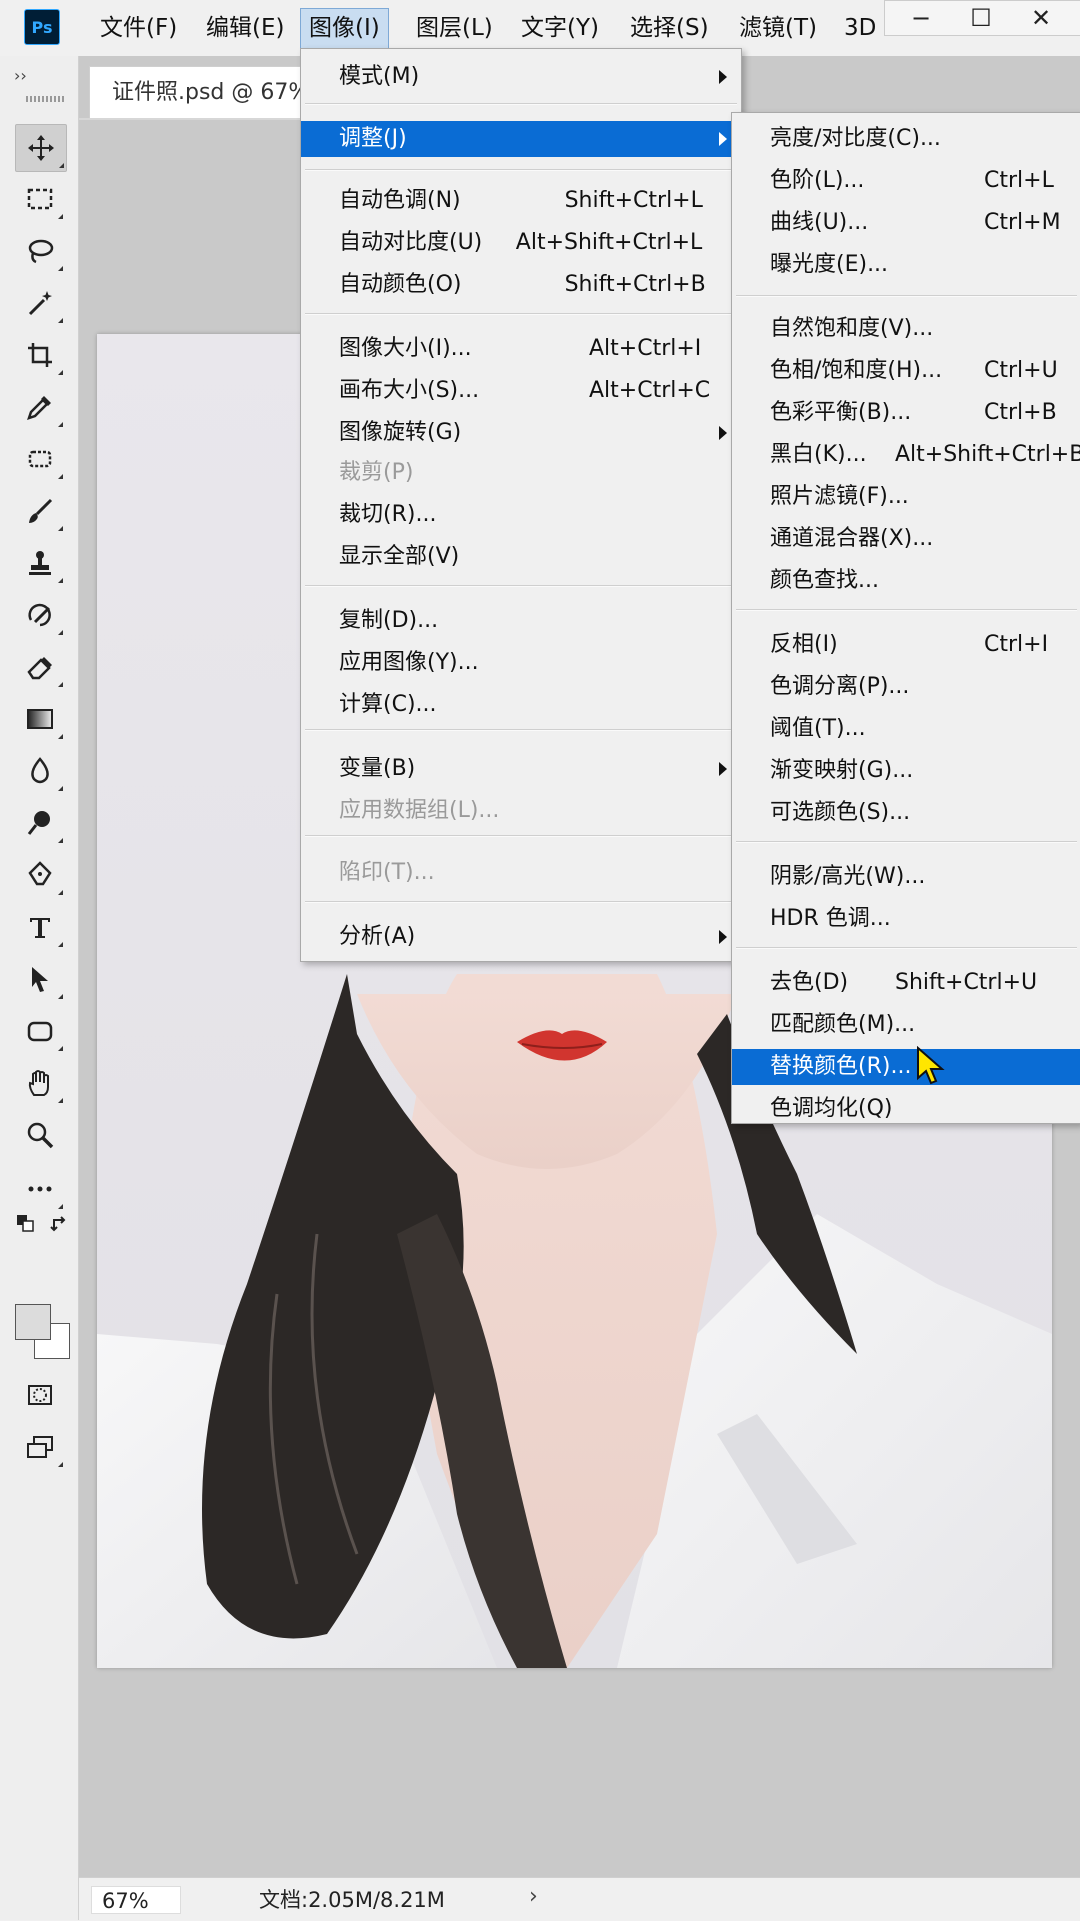 Image resolution: width=1080 pixels, height=1921 pixels. What do you see at coordinates (40, 615) in the screenshot?
I see `history-brush-tool-icon` at bounding box center [40, 615].